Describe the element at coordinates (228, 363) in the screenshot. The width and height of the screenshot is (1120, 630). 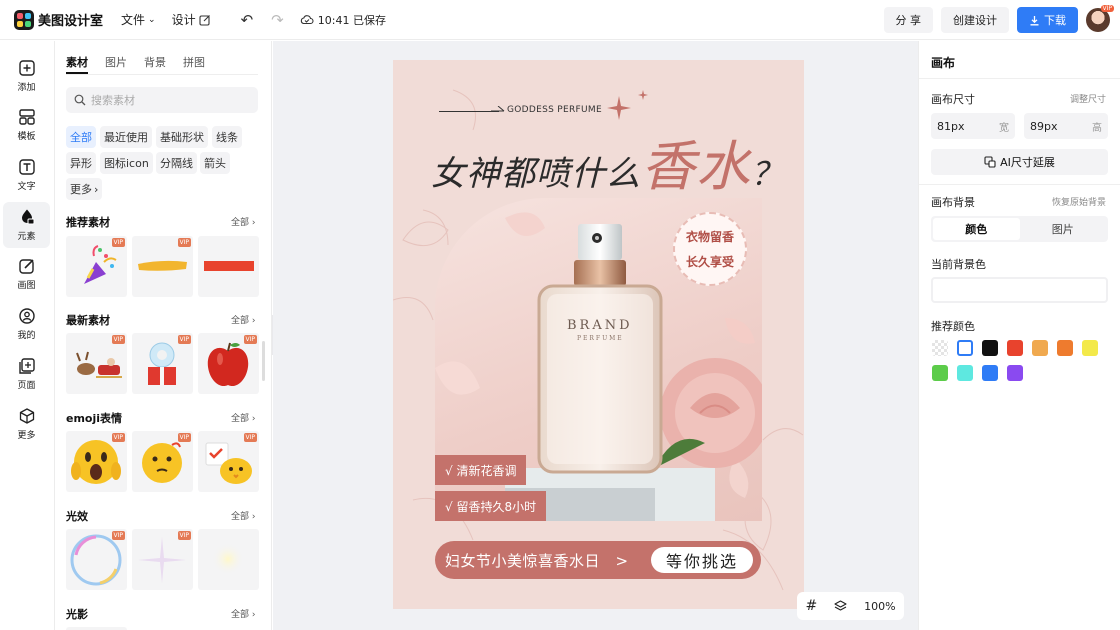
I see `material-red-apple: VIP` at that location.